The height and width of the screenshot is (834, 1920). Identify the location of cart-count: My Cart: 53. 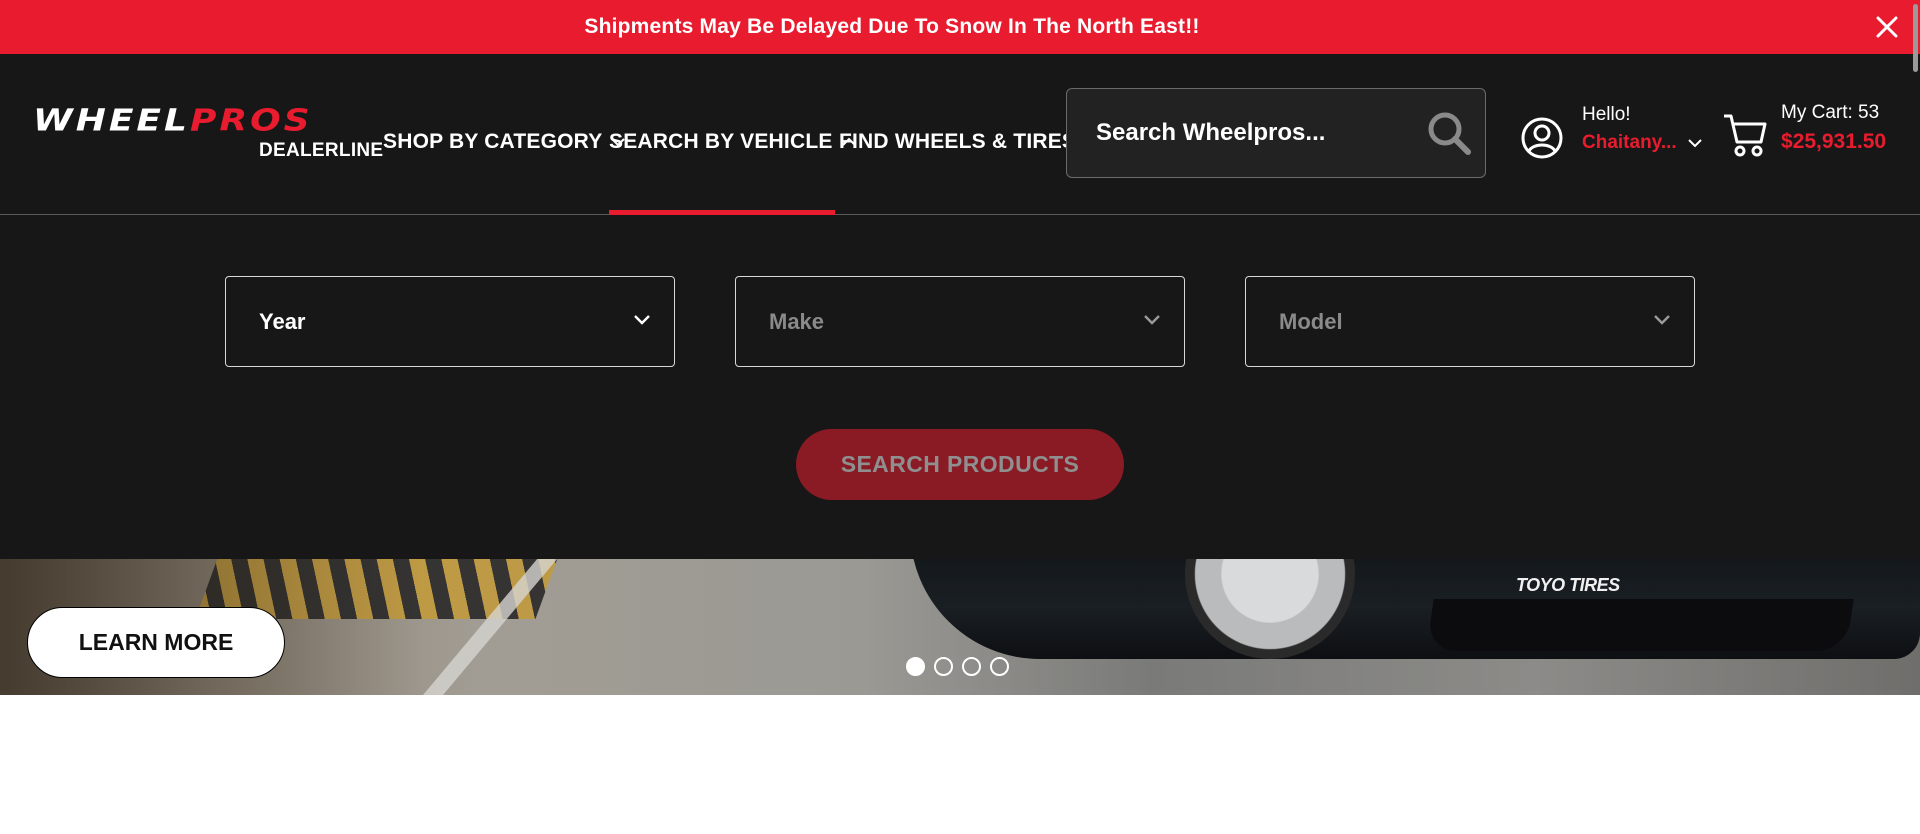
(1830, 112).